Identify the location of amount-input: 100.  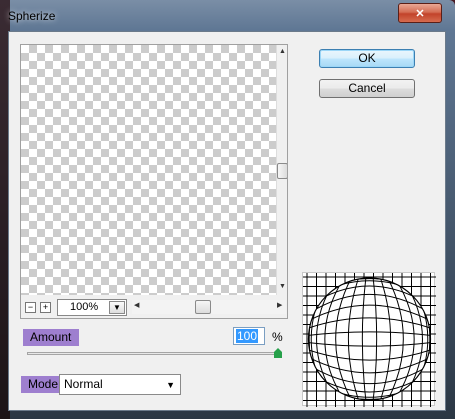
(249, 336).